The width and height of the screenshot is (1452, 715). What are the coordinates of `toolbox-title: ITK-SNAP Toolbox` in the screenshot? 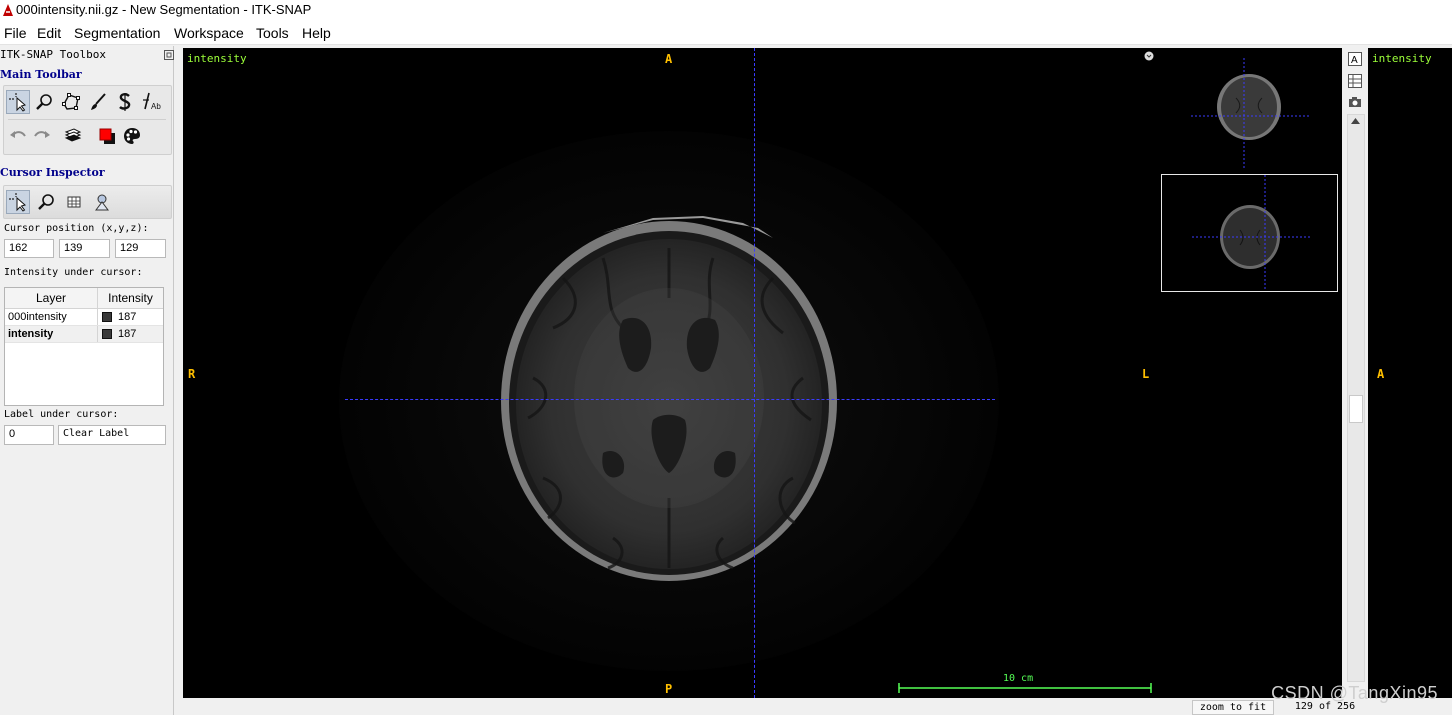 It's located at (53, 54).